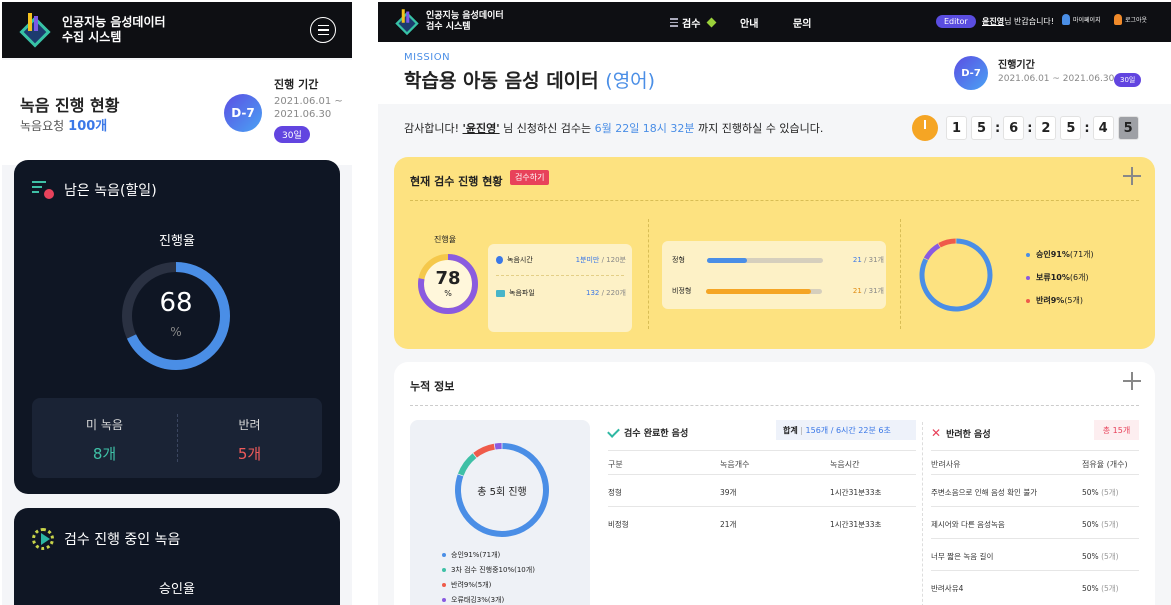 The image size is (1171, 605). What do you see at coordinates (43, 539) in the screenshot?
I see `loading-play-icon` at bounding box center [43, 539].